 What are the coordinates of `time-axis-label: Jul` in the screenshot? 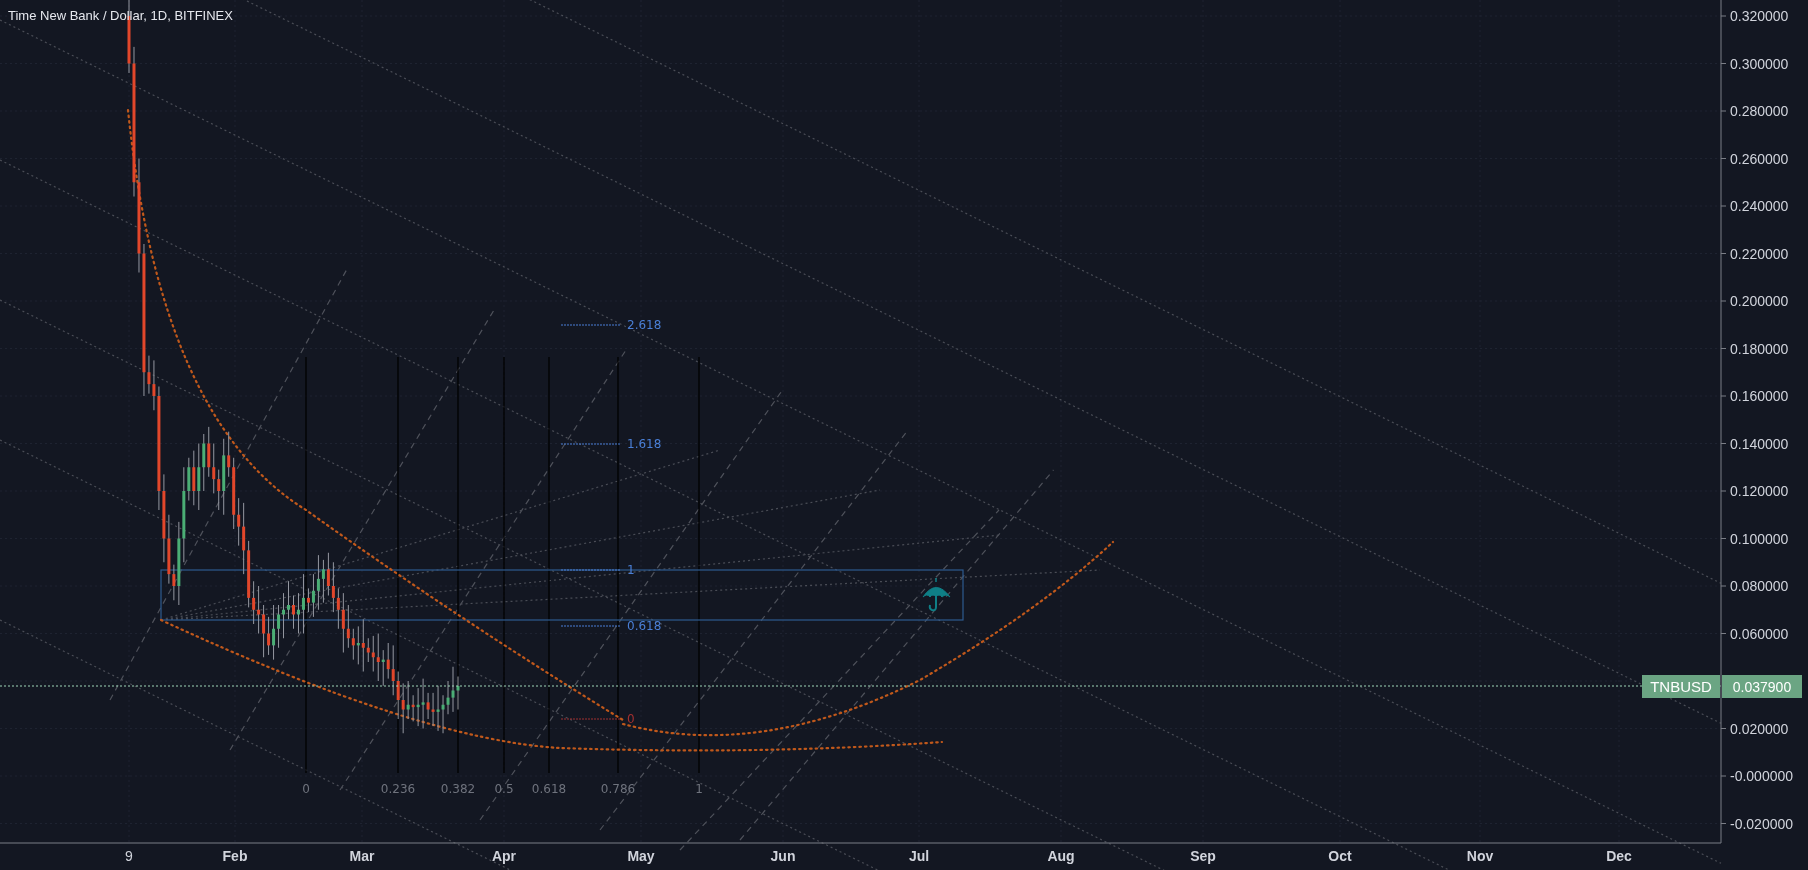 It's located at (919, 856).